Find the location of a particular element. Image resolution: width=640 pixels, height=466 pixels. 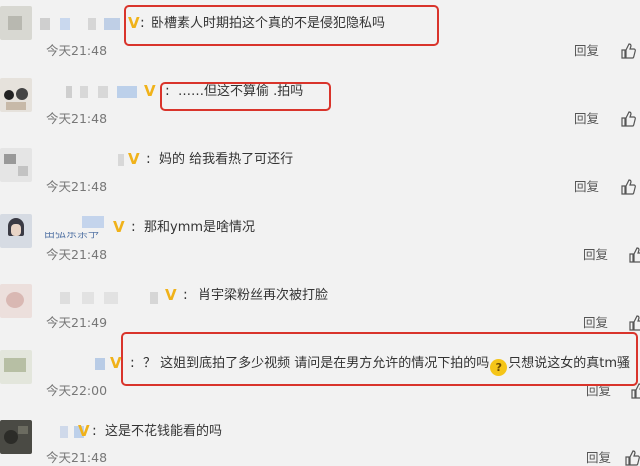

comment-text: 妈的 给我看热了可还行 is located at coordinates (226, 159).